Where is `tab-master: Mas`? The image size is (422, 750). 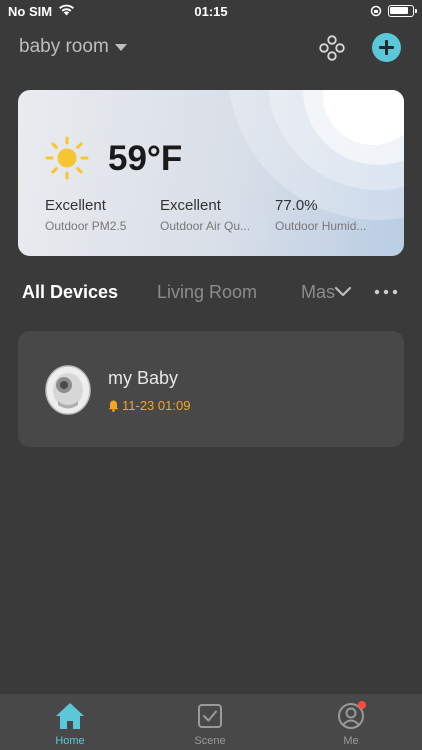
tab-master: Mas is located at coordinates (318, 292).